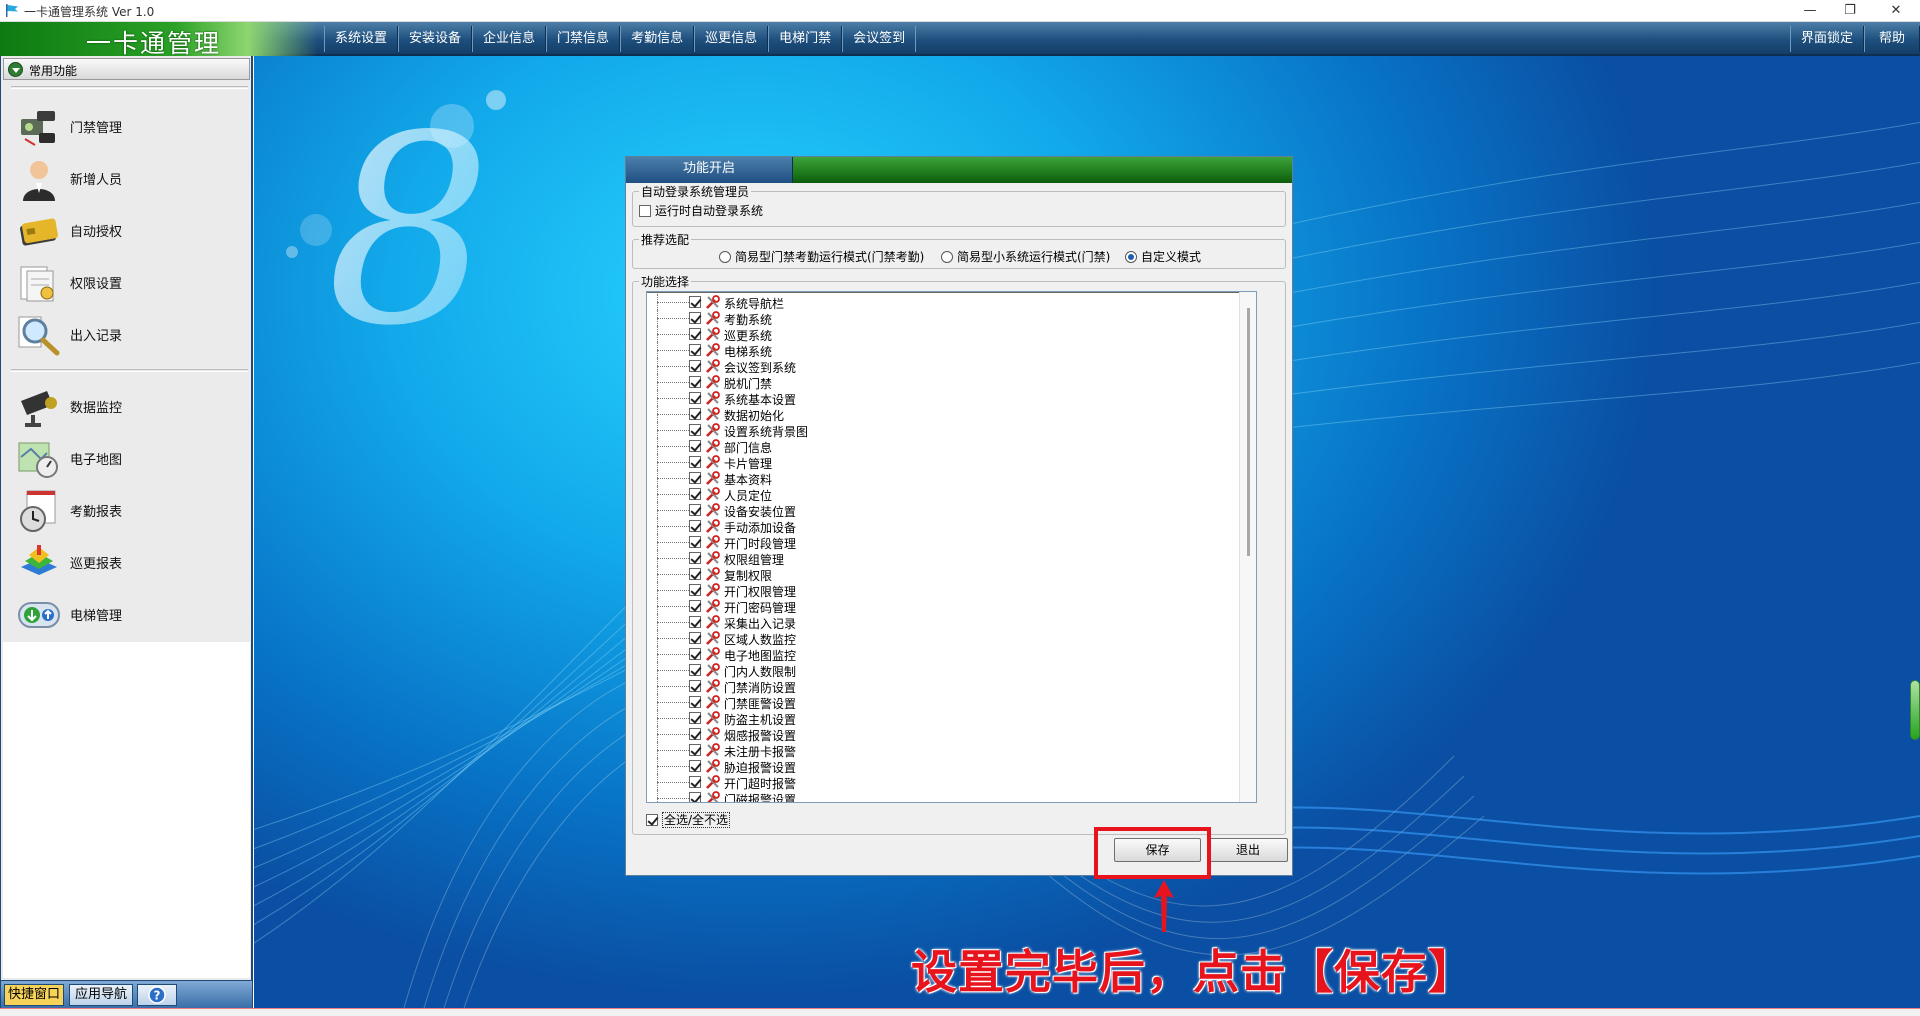 This screenshot has width=1920, height=1016. I want to click on mode-radio-selected, so click(1131, 256).